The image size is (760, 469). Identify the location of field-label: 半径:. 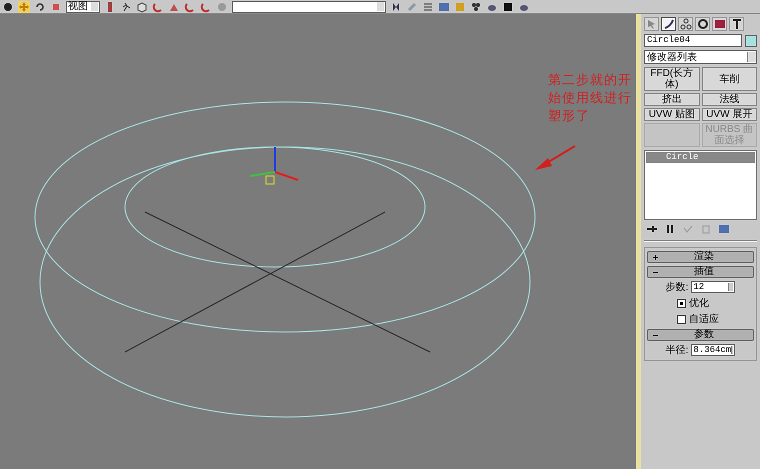
(677, 350).